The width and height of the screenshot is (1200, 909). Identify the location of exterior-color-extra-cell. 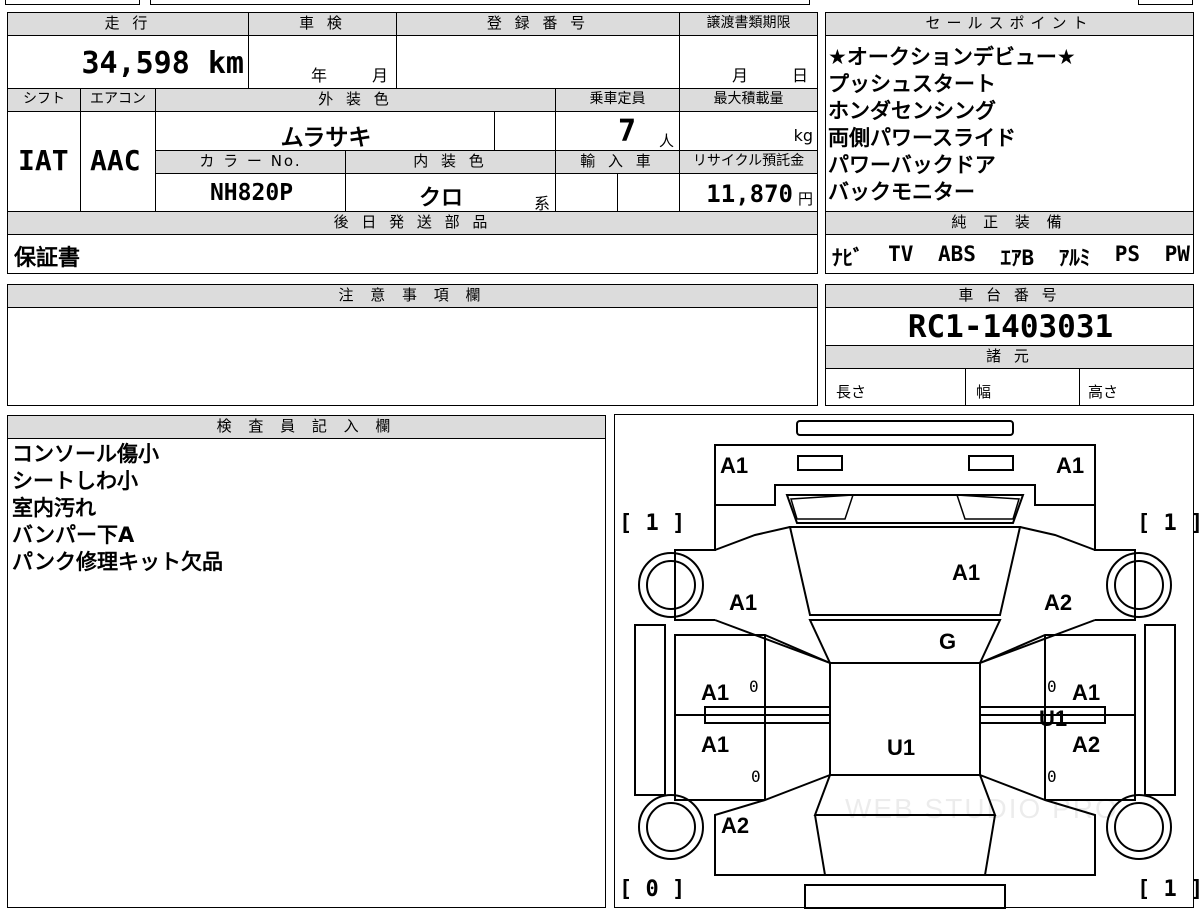
(525, 131).